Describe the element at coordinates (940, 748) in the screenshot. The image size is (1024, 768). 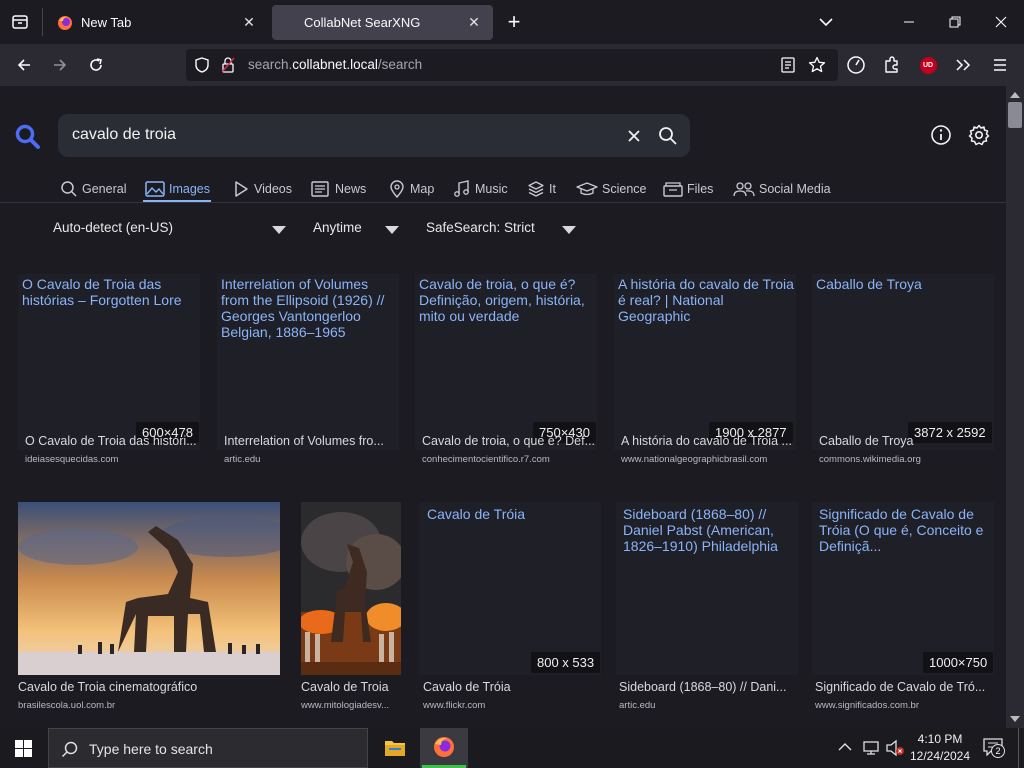
I see `taskbar-clock: 4:10 PM 12/24/2024` at that location.